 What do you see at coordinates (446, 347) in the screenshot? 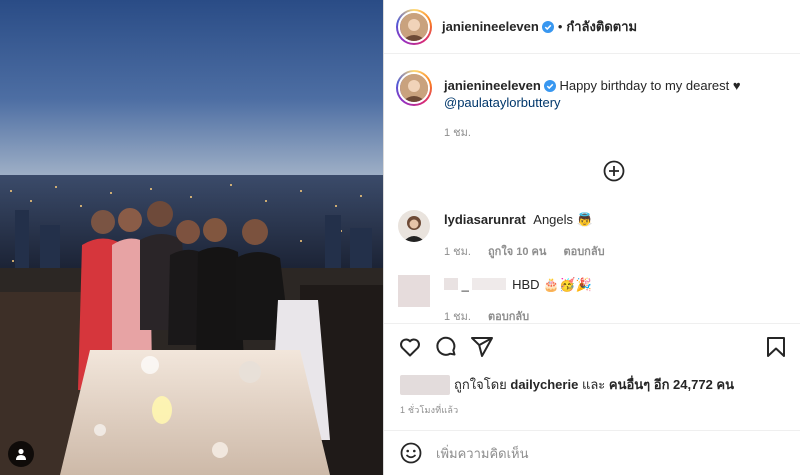
I see `comment-icon` at bounding box center [446, 347].